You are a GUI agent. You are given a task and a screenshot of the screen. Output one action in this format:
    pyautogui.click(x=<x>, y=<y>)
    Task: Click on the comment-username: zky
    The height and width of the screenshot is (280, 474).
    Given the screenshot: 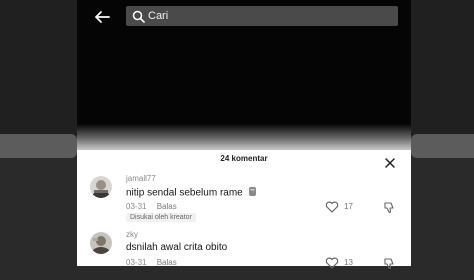 What is the action you would take?
    pyautogui.click(x=132, y=234)
    